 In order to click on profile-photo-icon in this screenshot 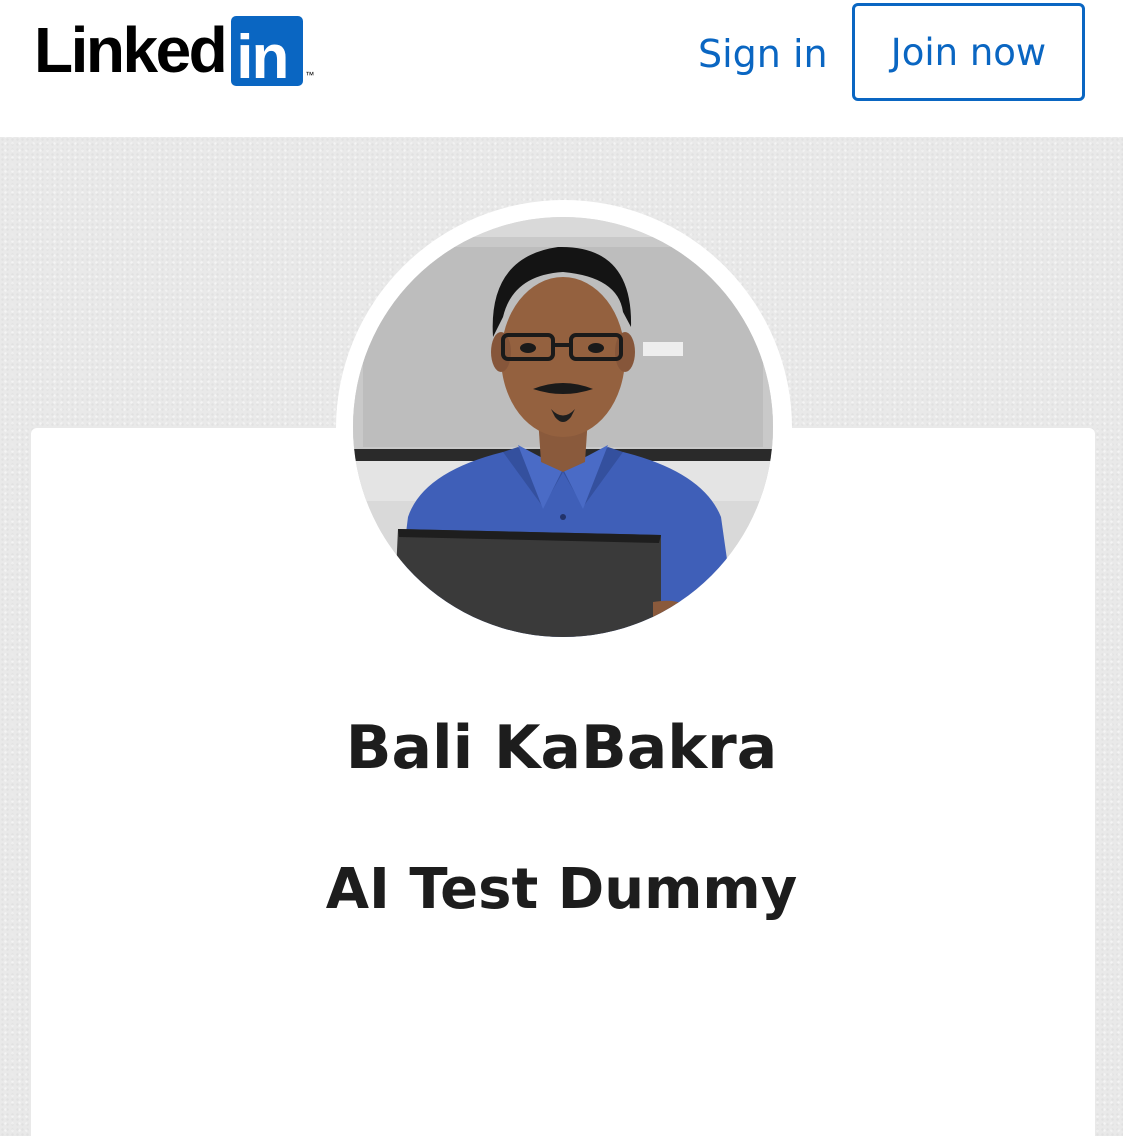, I will do `click(563, 427)`.